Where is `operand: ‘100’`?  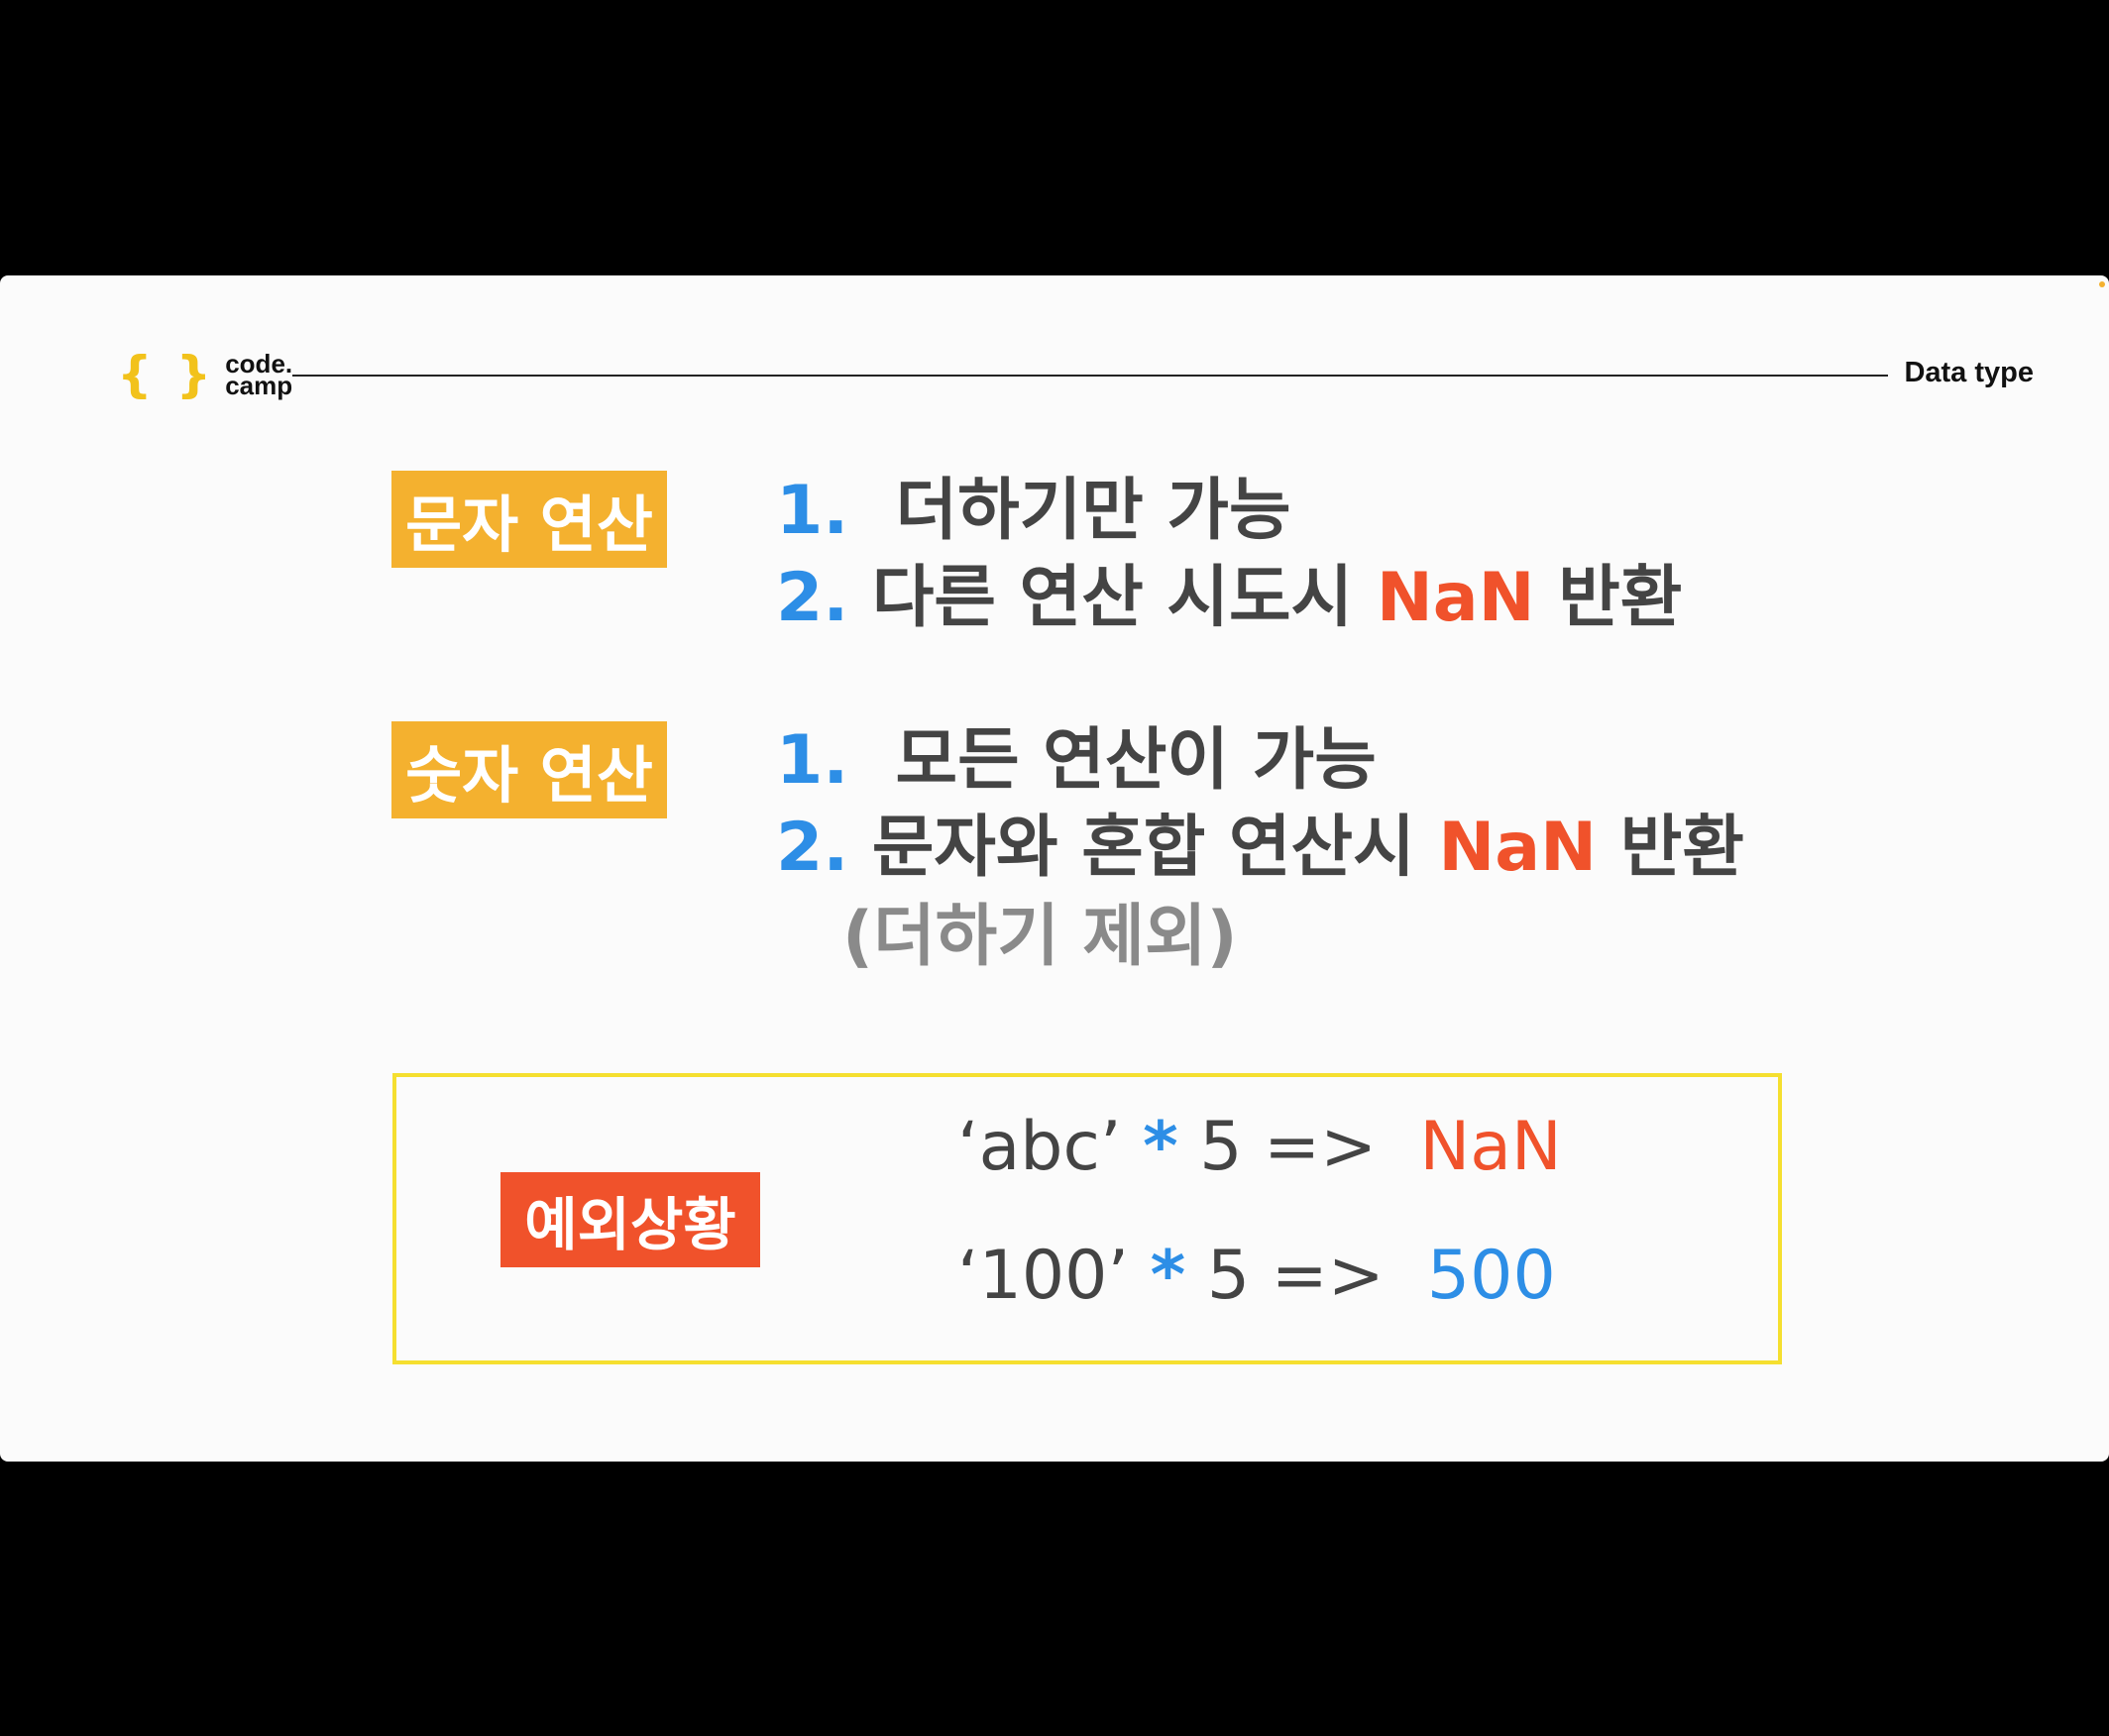
operand: ‘100’ is located at coordinates (1043, 1276).